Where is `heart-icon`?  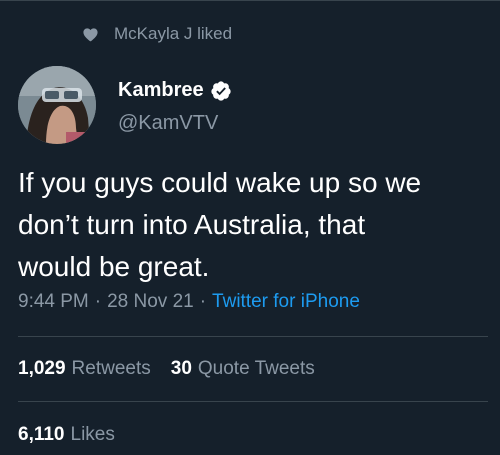
heart-icon is located at coordinates (90, 34).